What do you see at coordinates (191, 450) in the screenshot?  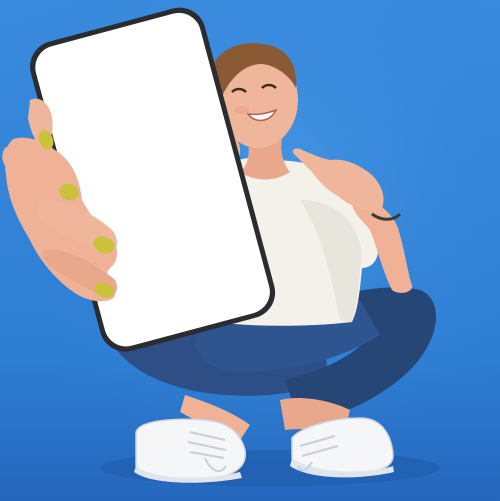 I see `left-sneaker` at bounding box center [191, 450].